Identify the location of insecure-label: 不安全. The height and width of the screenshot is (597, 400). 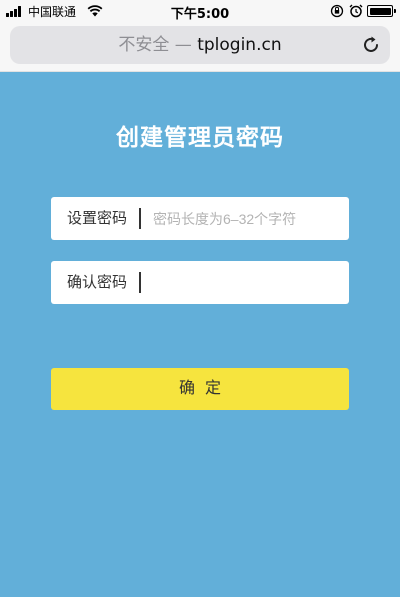
(144, 45).